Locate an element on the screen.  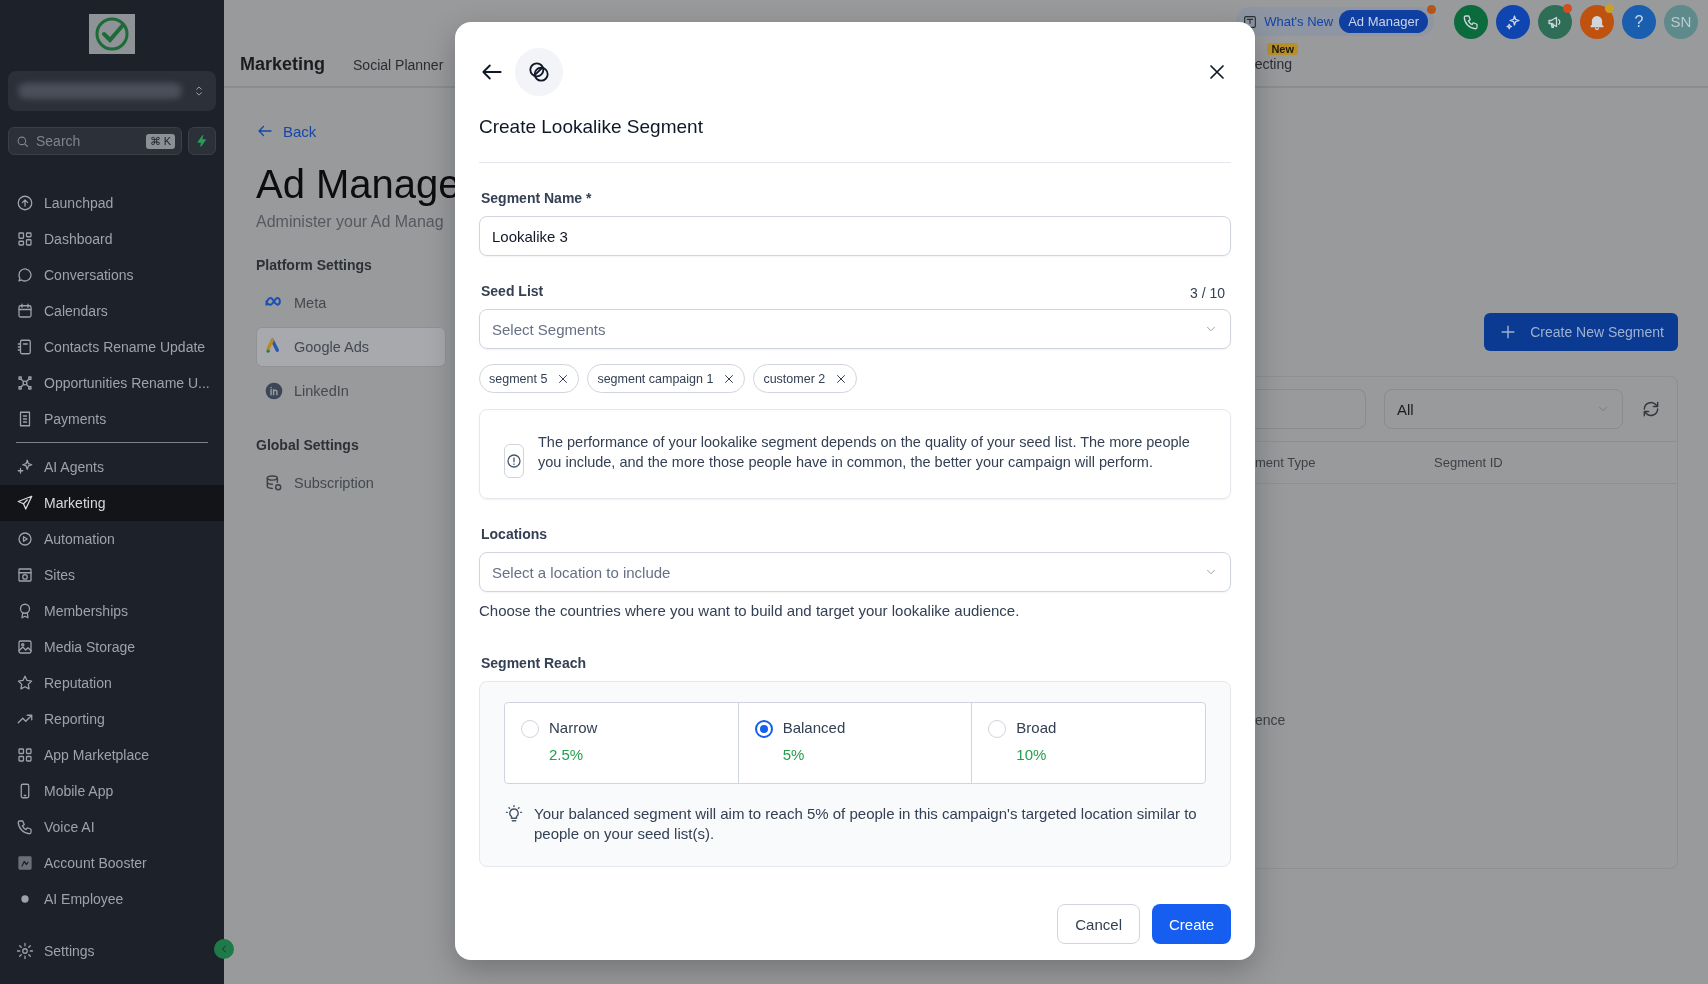
sidebar-item: Calendars is located at coordinates (112, 311).